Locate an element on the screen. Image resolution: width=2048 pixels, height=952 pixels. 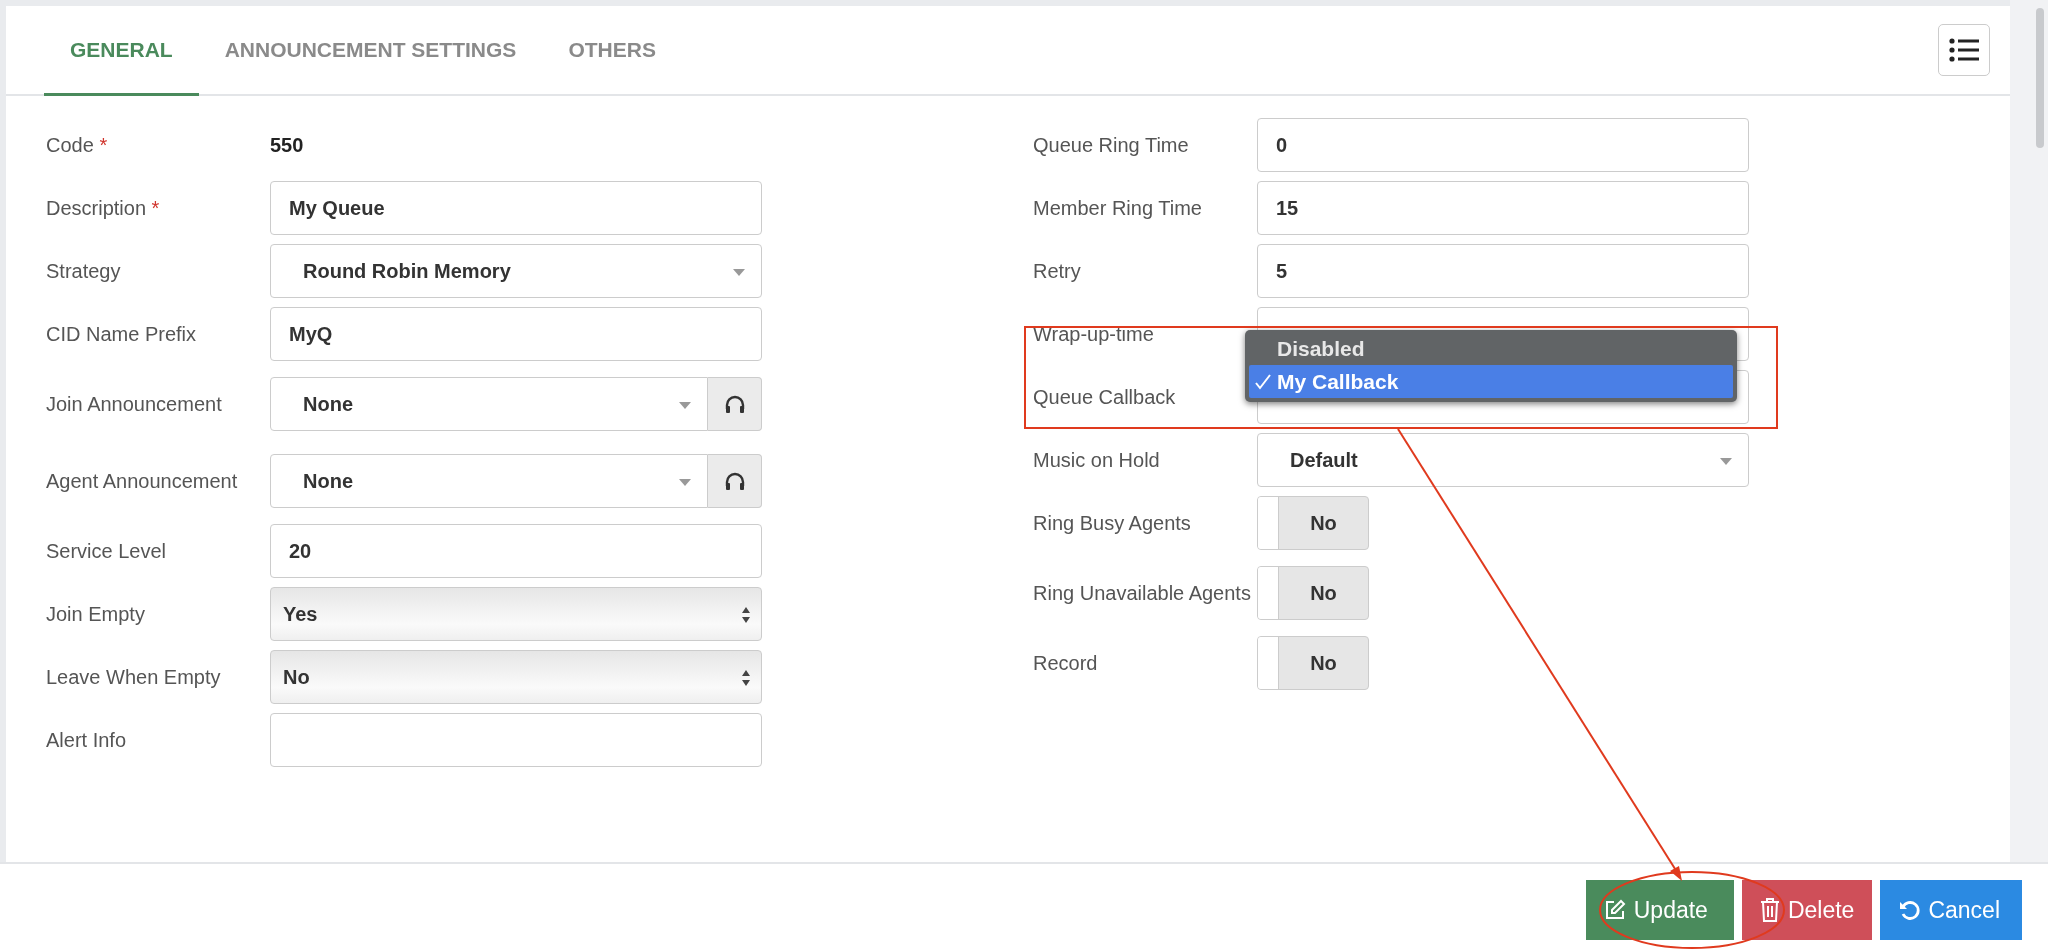
select-field: Yes is located at coordinates (516, 614).